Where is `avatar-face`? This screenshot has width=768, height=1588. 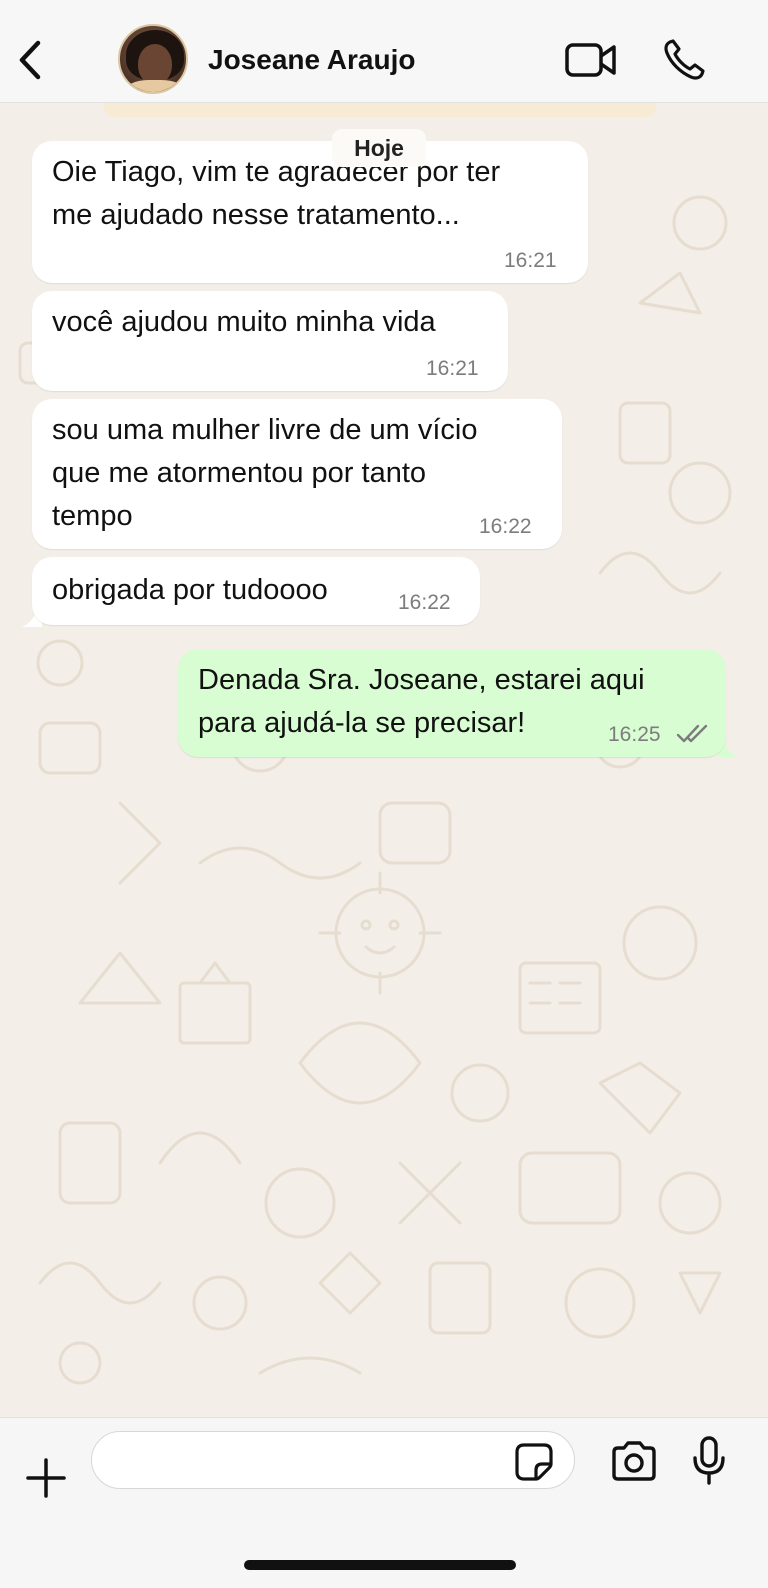
avatar-face is located at coordinates (155, 64).